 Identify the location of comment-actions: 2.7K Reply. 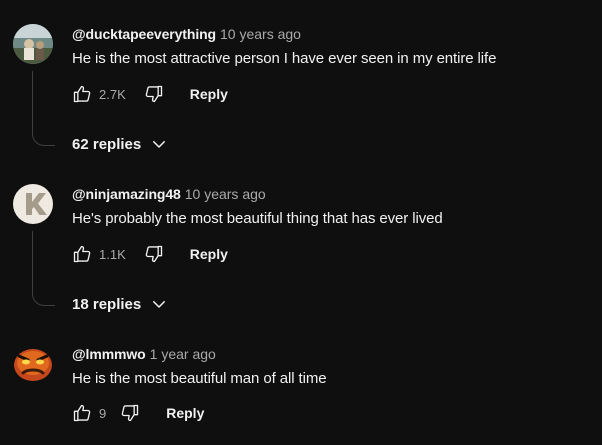
(150, 94).